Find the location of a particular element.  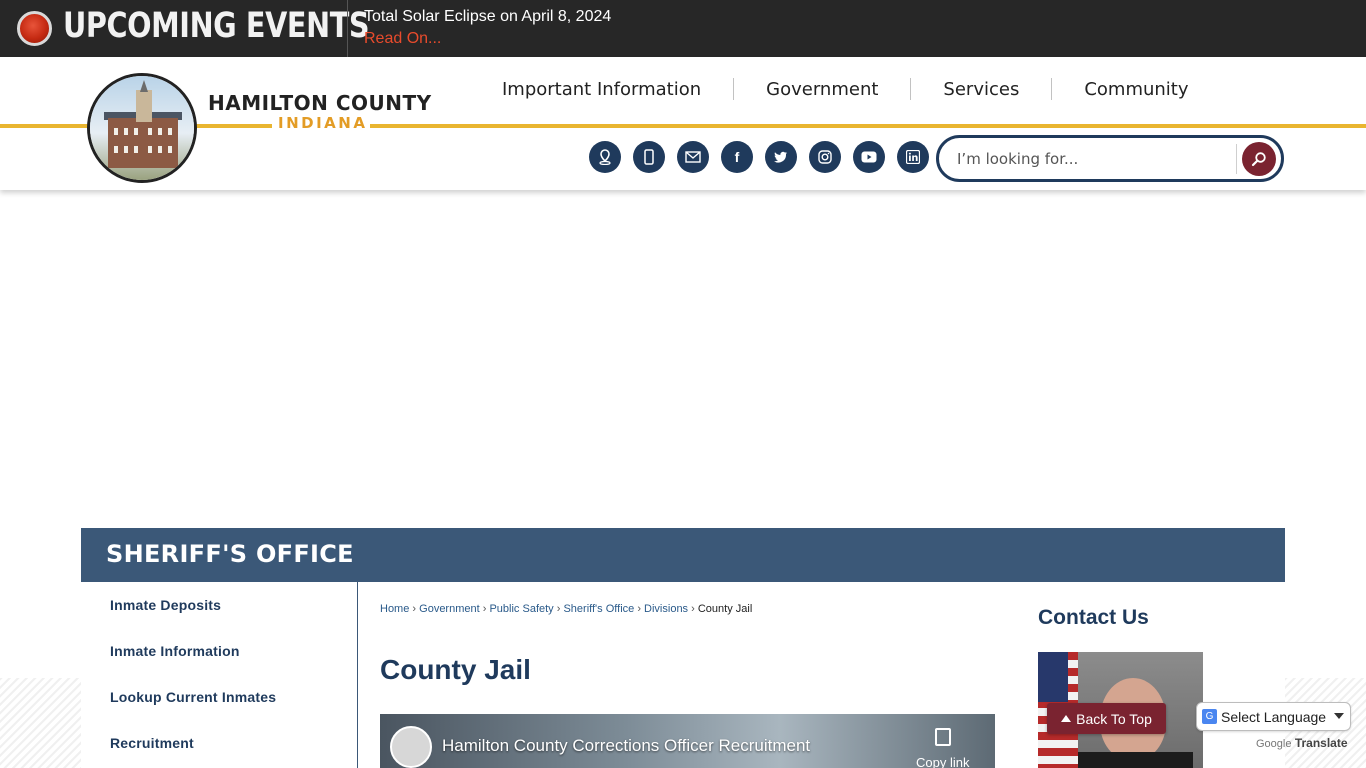

map-pin-icon is located at coordinates (605, 157).